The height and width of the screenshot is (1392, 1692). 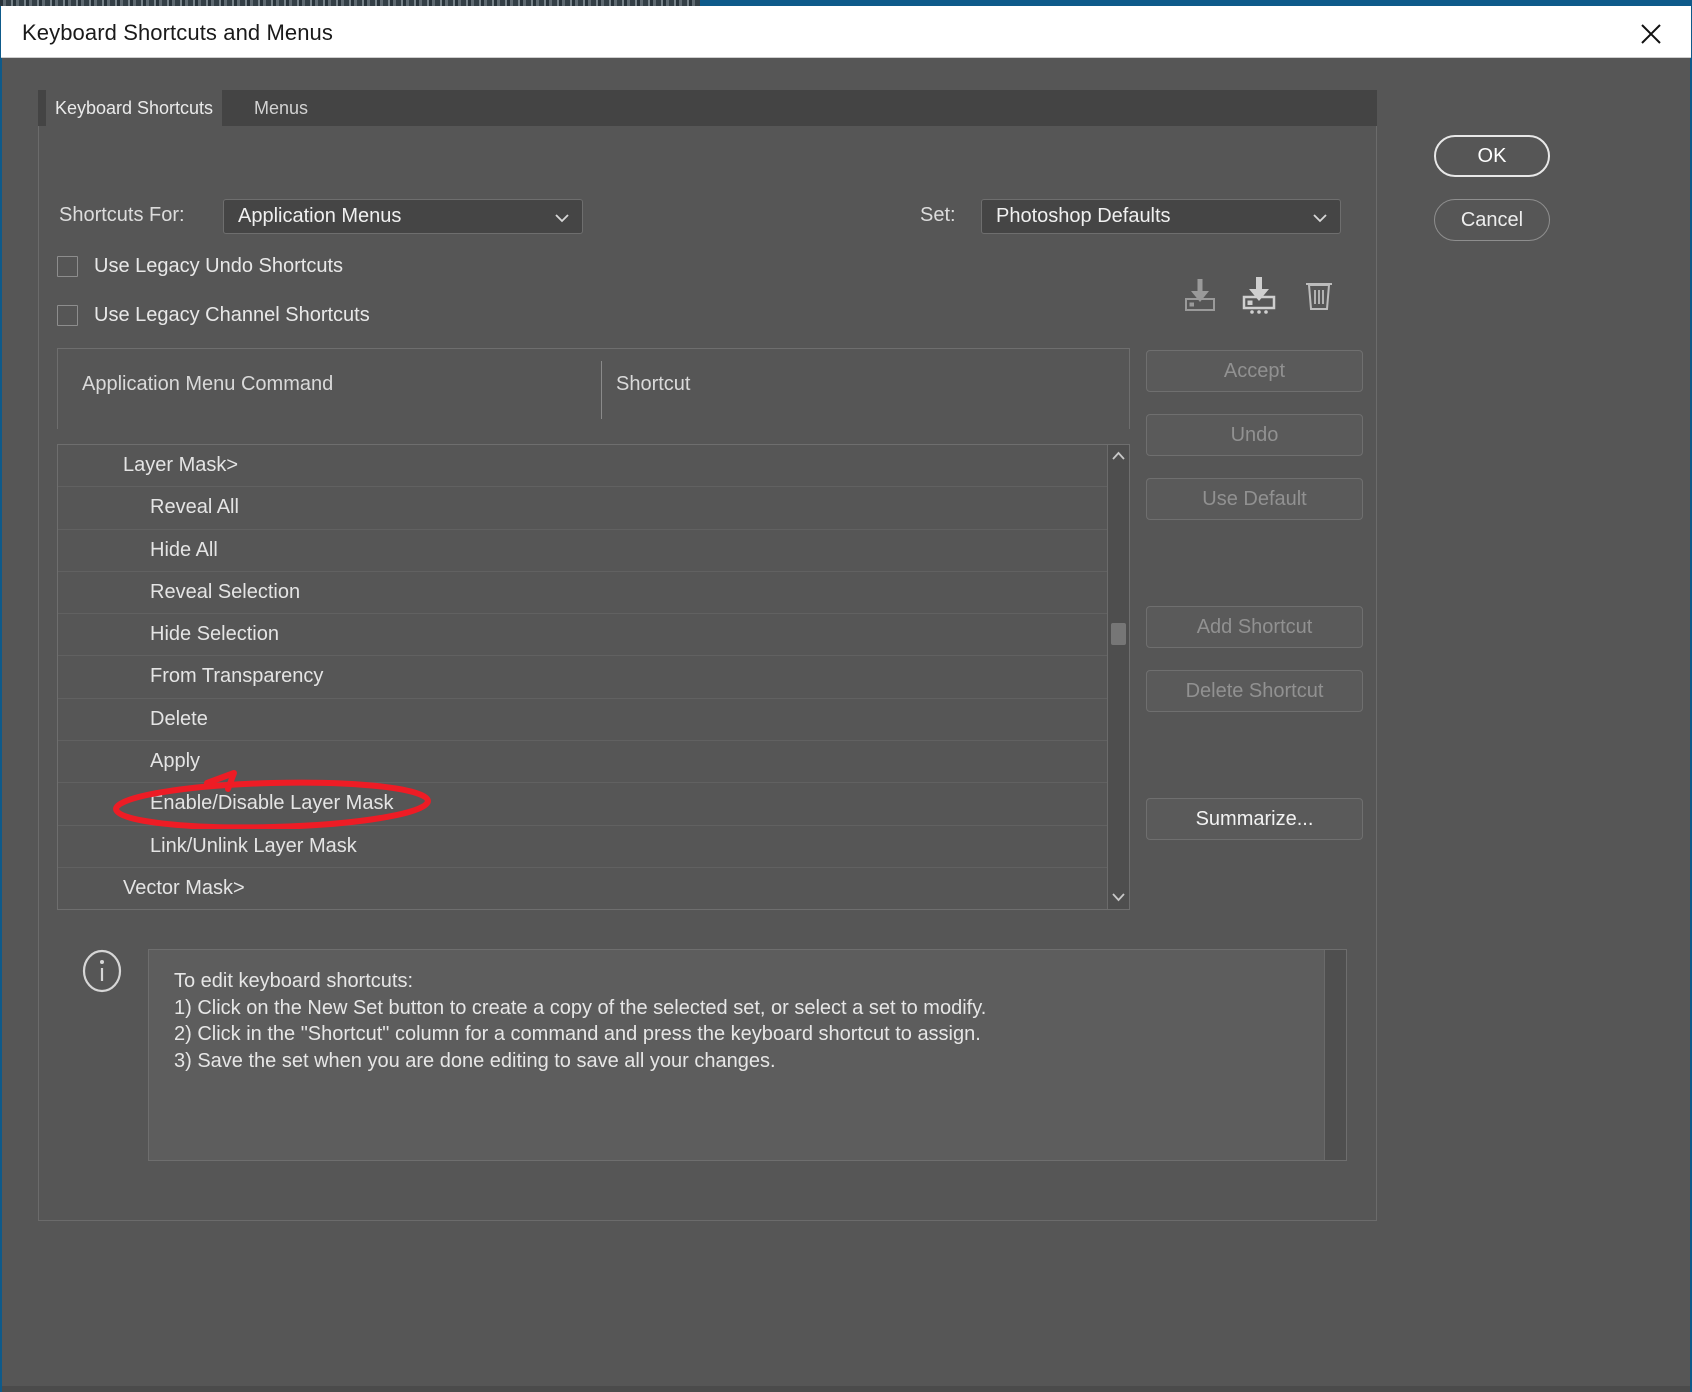 I want to click on use-legacy-channel-shortcuts-checkbox: Use Legacy Channel Shortcuts, so click(x=213, y=315).